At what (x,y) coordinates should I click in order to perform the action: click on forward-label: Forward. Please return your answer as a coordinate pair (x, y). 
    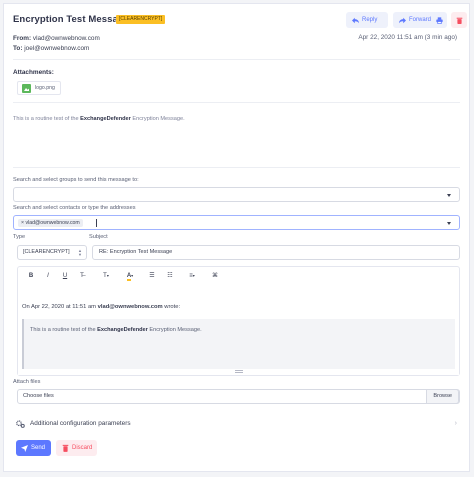
    Looking at the image, I should click on (420, 20).